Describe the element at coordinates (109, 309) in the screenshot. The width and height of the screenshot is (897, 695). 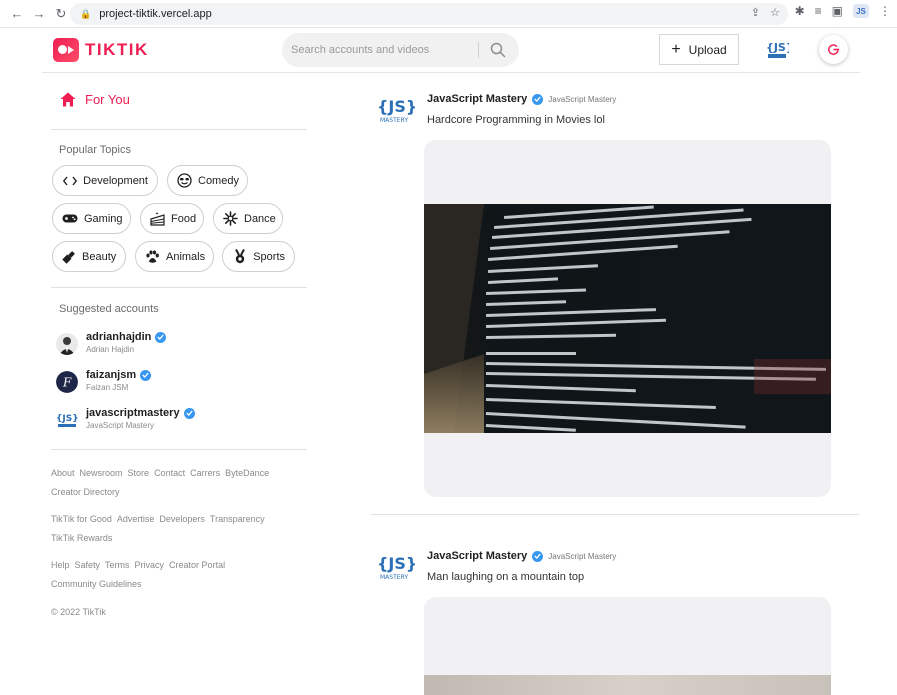
I see `suggested-accounts-heading: Suggested accounts` at that location.